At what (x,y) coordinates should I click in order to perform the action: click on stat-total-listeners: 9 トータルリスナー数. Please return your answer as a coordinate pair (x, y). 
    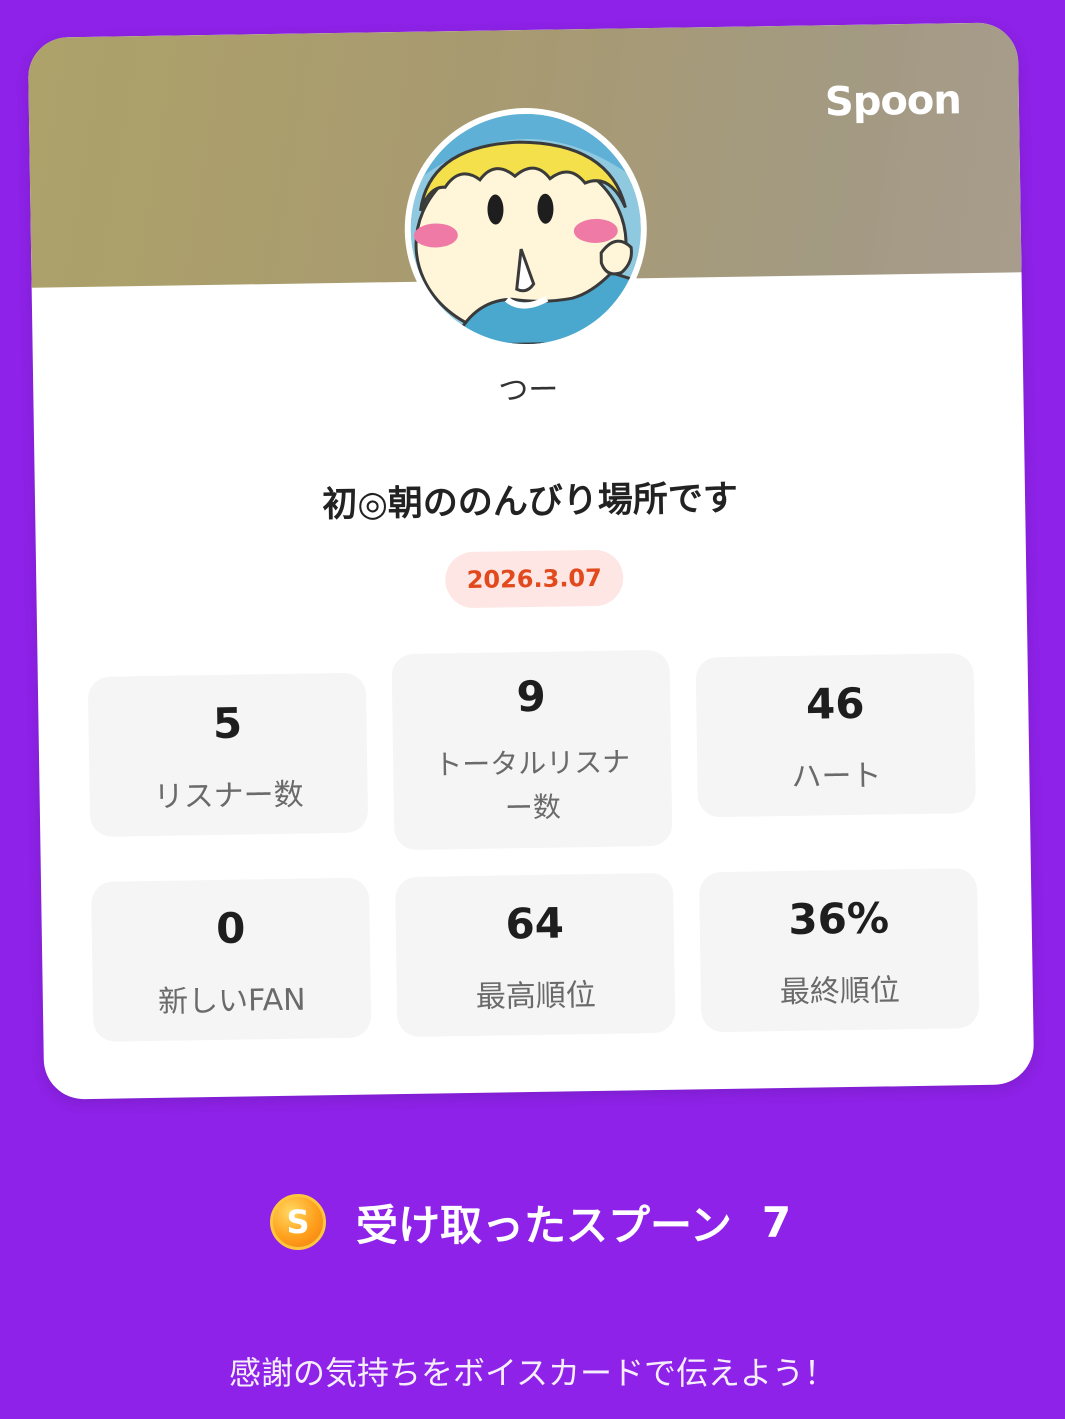
    Looking at the image, I should click on (532, 750).